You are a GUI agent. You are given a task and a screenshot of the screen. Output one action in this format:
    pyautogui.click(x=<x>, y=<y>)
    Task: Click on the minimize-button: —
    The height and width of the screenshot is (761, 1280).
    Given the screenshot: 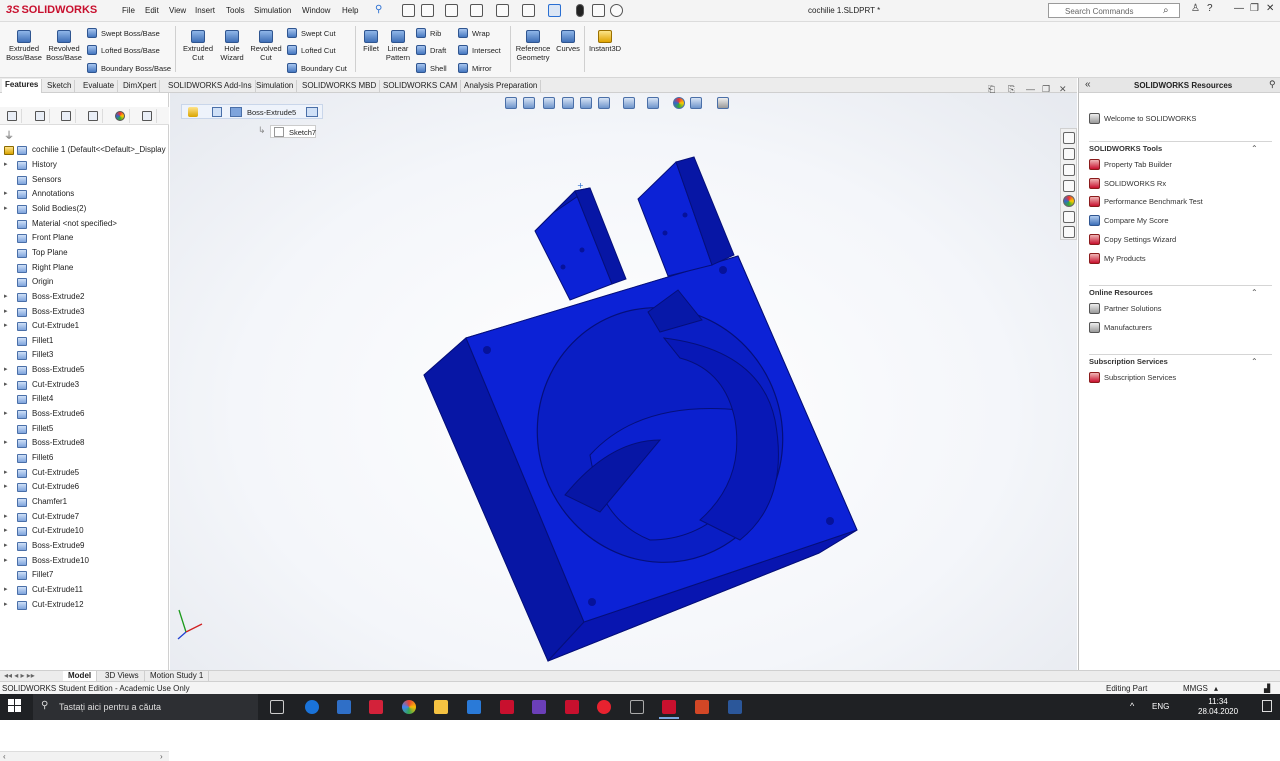 What is the action you would take?
    pyautogui.click(x=1239, y=8)
    